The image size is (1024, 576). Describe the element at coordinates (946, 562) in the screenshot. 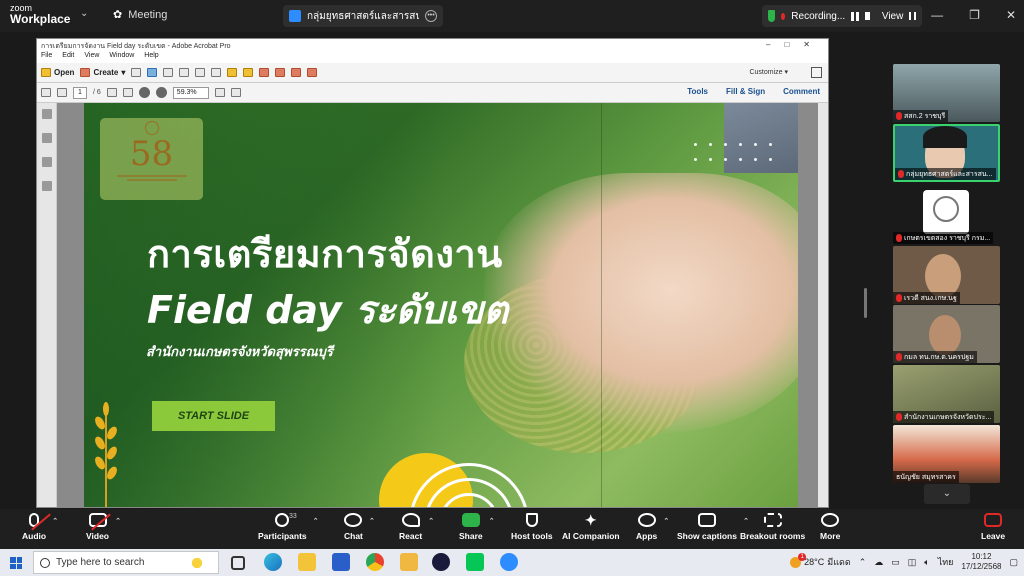

I see `language-indicator: ไทย` at that location.